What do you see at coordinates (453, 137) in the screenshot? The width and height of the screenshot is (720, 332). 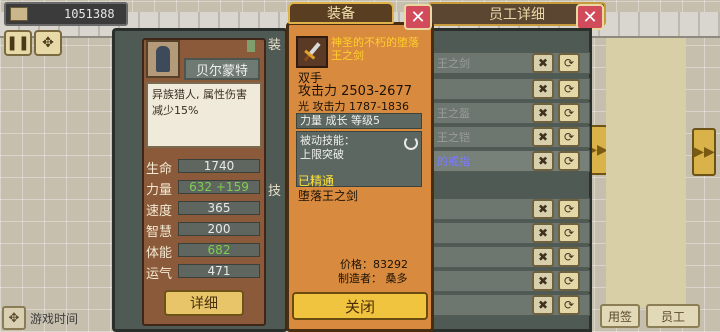 I see `list-item-name: 王之铠` at bounding box center [453, 137].